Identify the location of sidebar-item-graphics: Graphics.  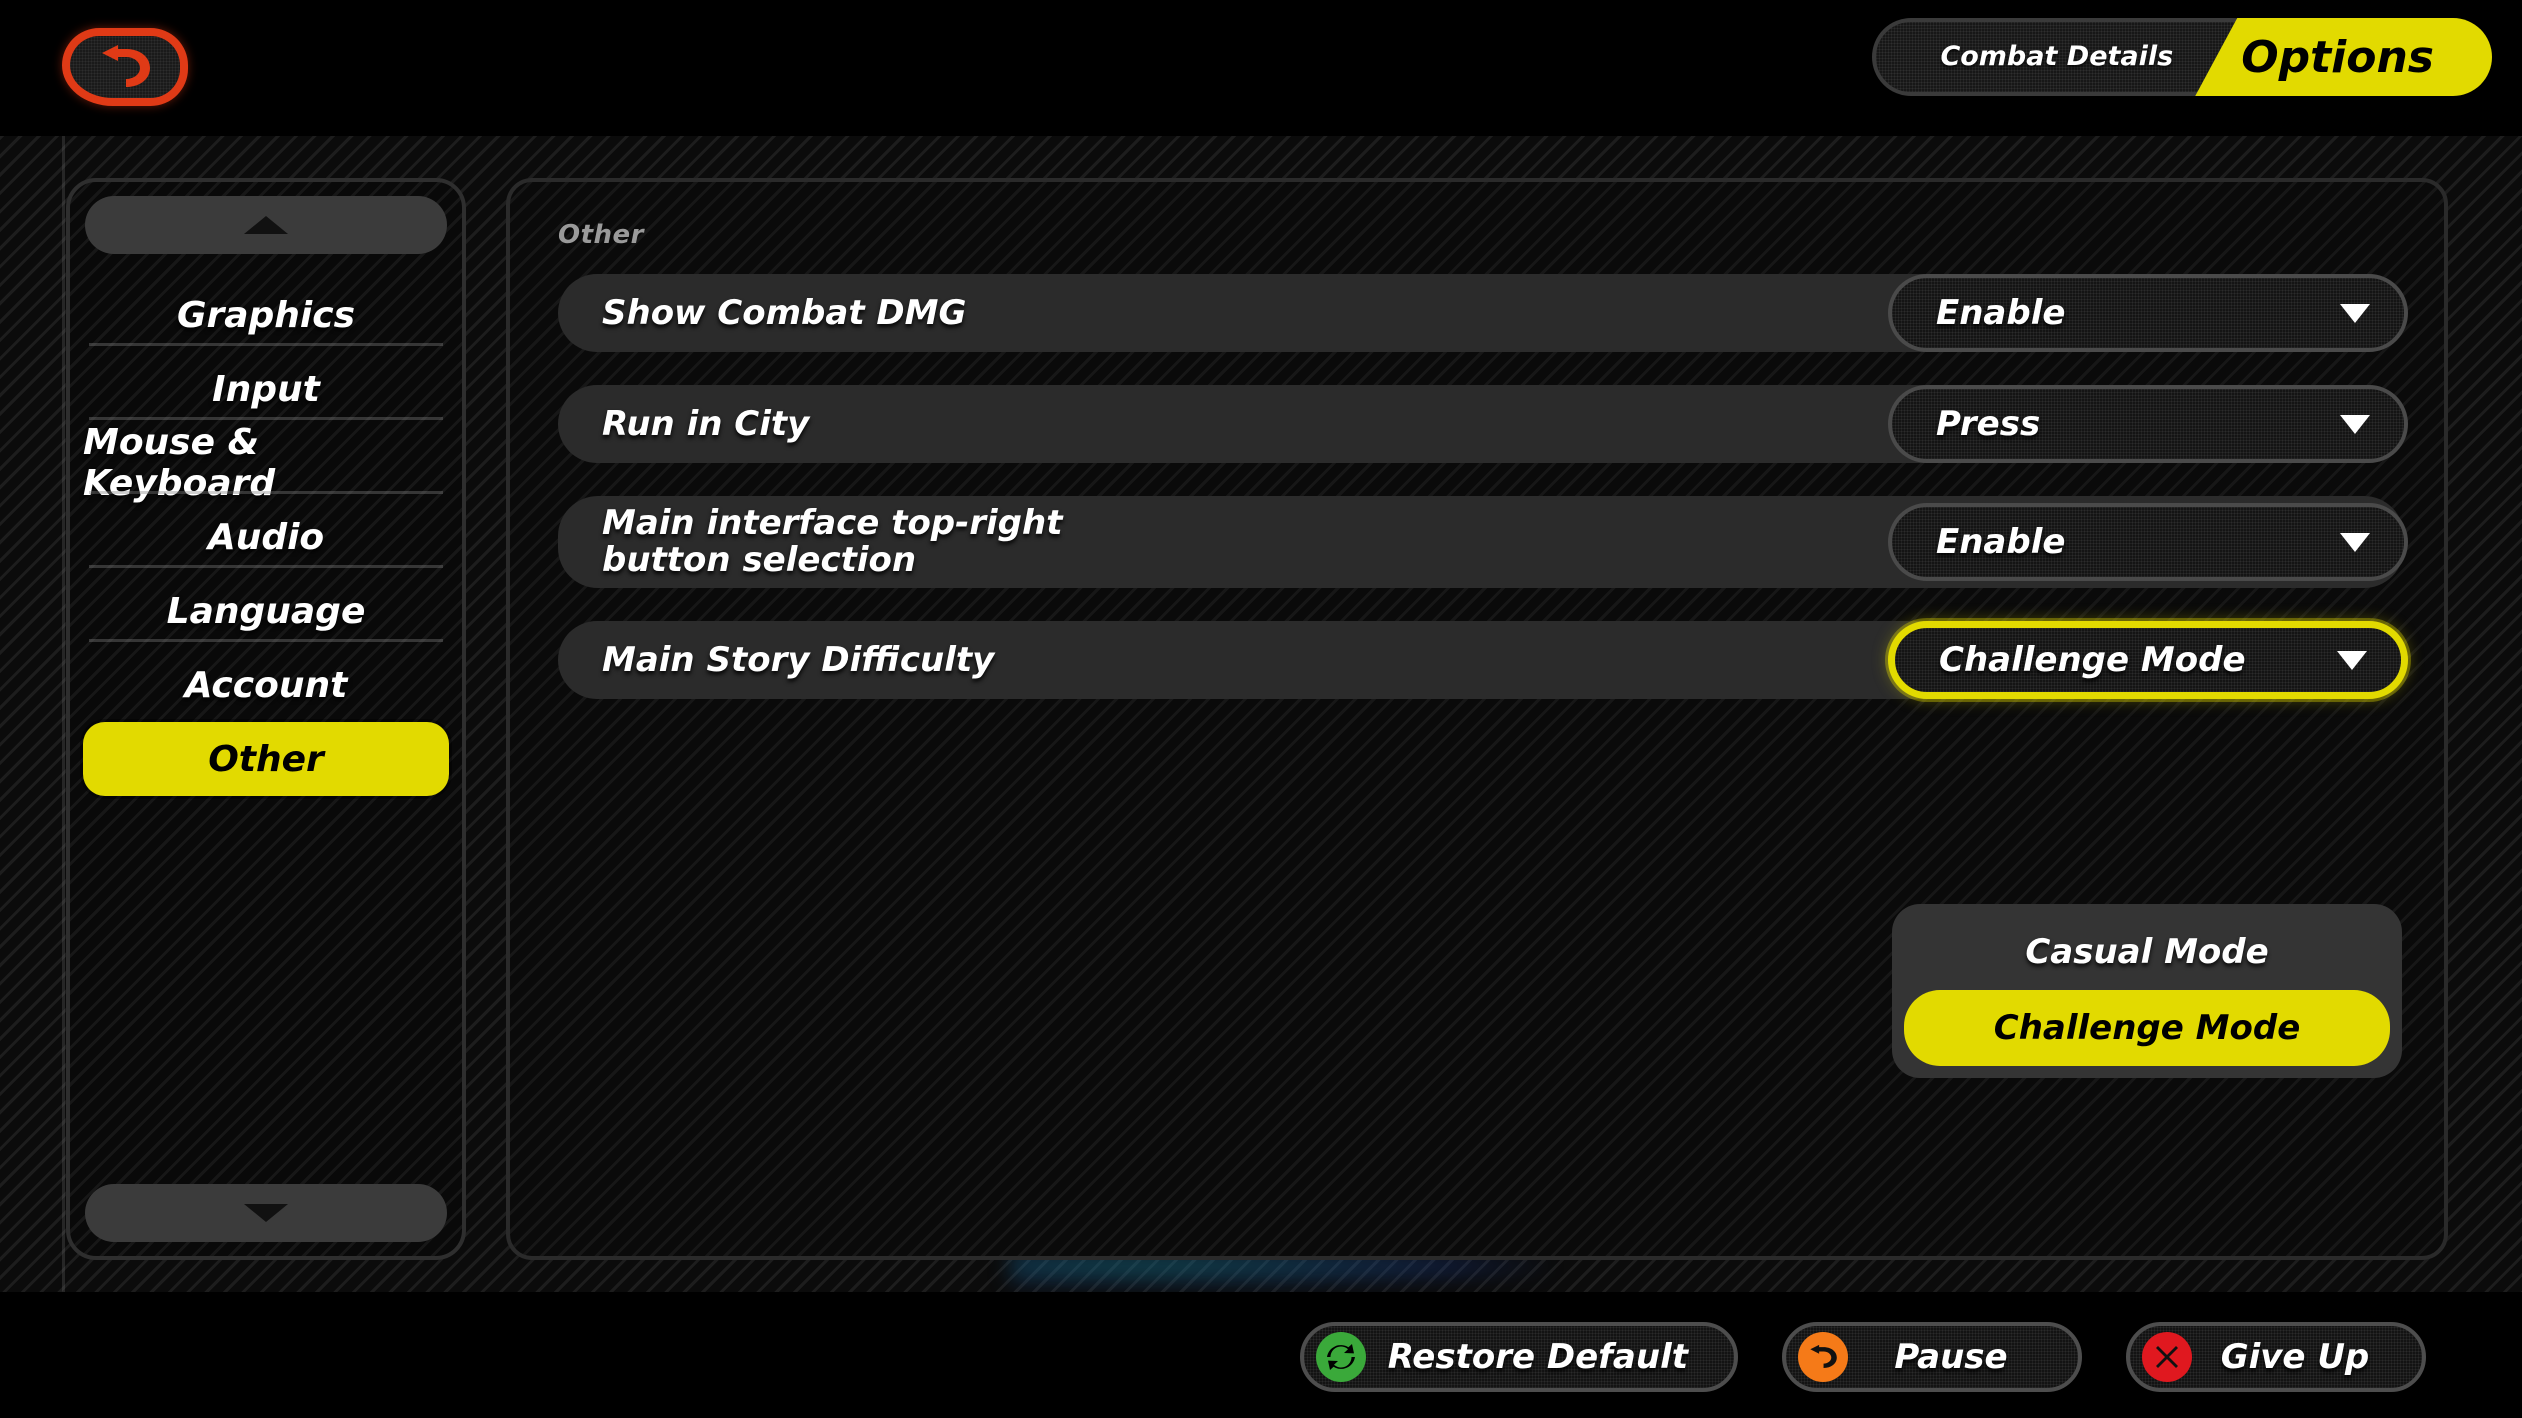
(266, 315).